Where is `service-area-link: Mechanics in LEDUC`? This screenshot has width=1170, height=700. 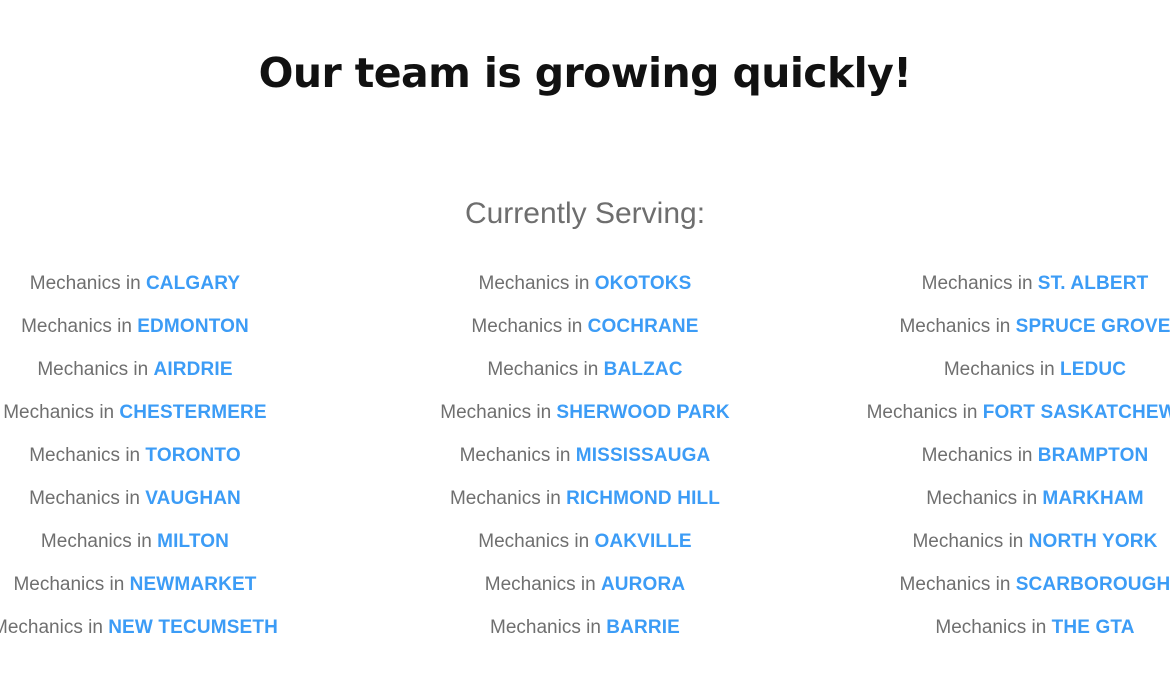
service-area-link: Mechanics in LEDUC is located at coordinates (990, 369).